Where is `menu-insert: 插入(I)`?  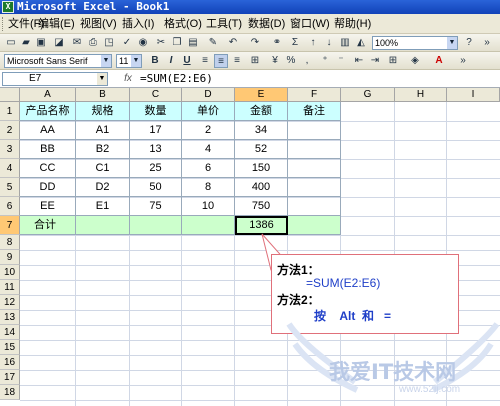 menu-insert: 插入(I) is located at coordinates (138, 24).